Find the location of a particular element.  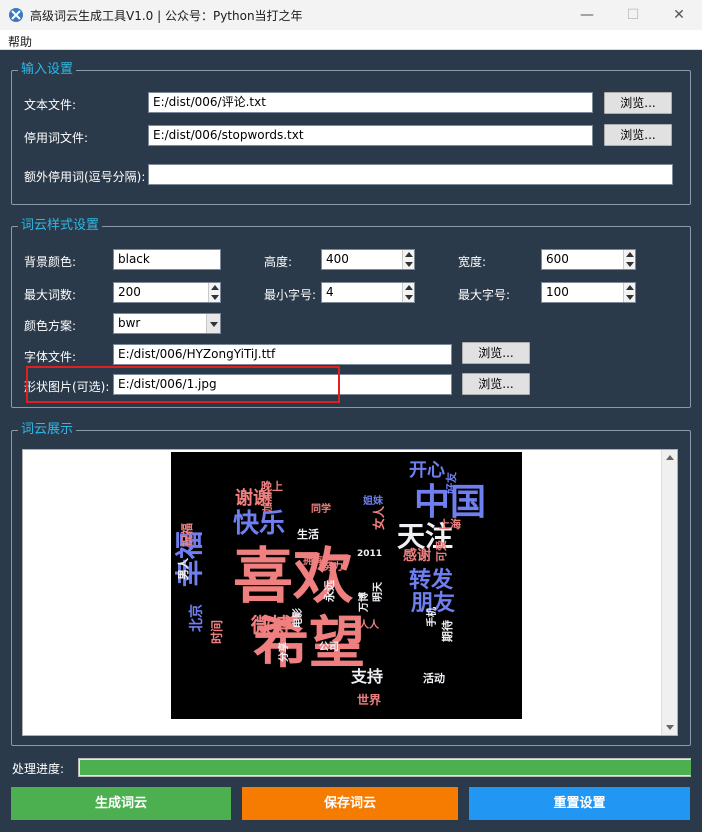

text-file-label: 文本文件: is located at coordinates (50, 105).